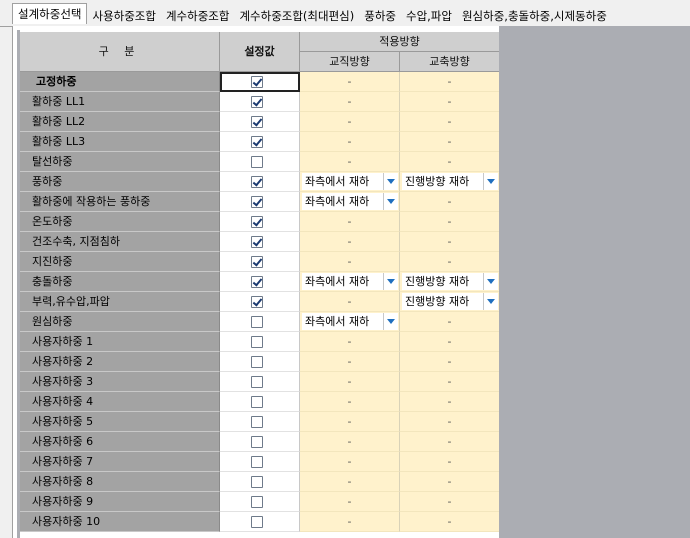  What do you see at coordinates (296, 15) in the screenshot?
I see `tab-4: 계수하중조합(최대편심)` at bounding box center [296, 15].